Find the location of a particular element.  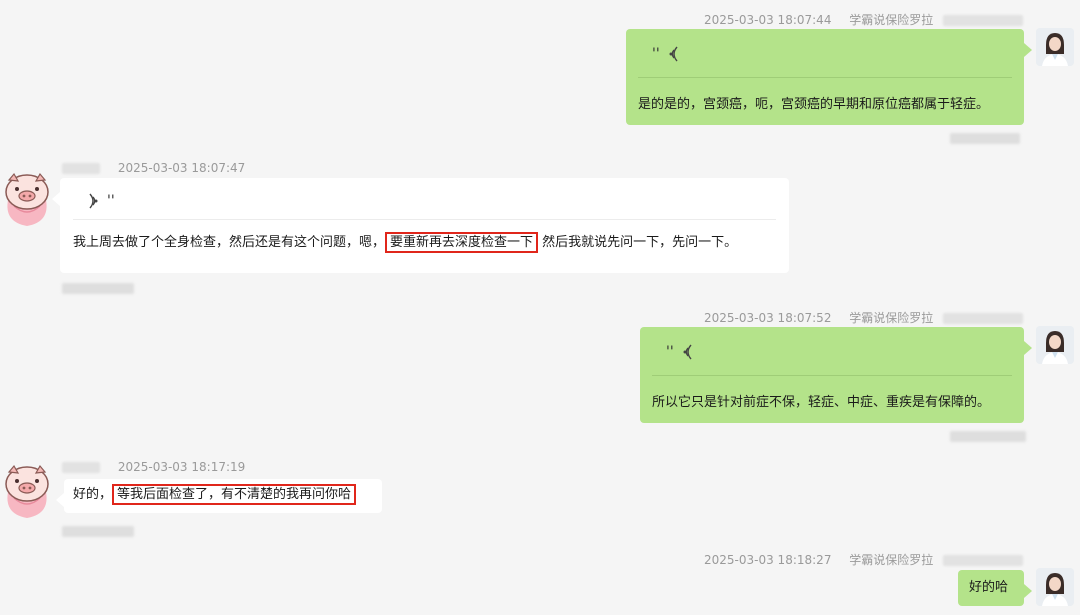

message-bubble: 好的哈 is located at coordinates (995, 588).